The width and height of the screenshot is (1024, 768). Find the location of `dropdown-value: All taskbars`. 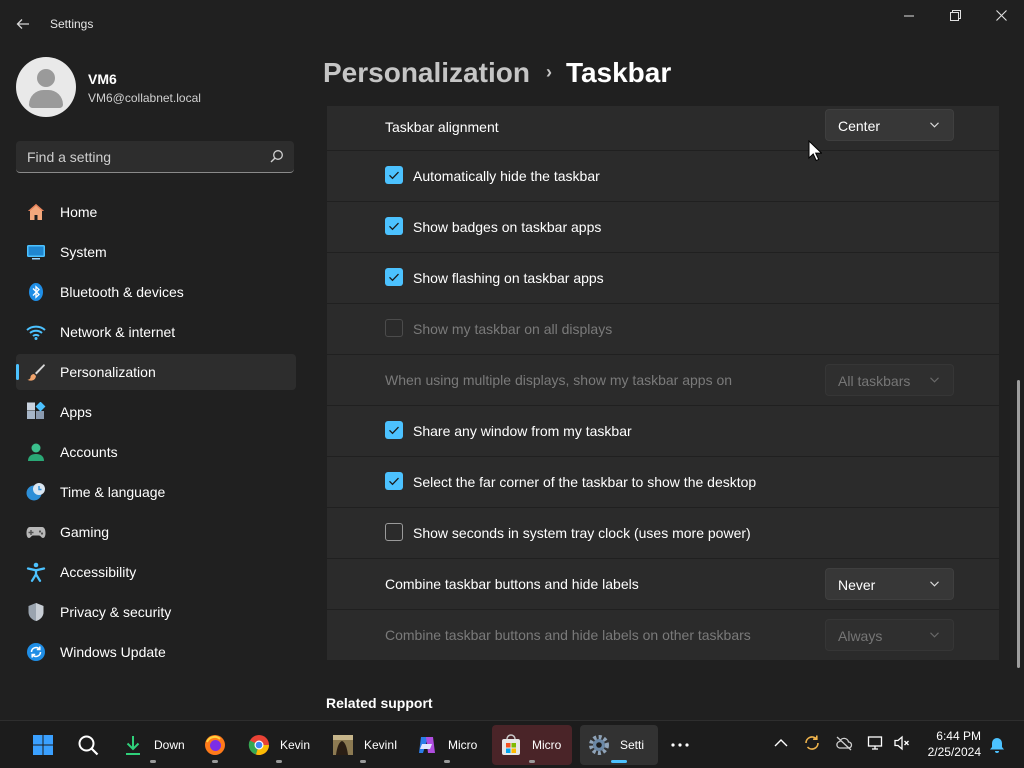

dropdown-value: All taskbars is located at coordinates (874, 381).